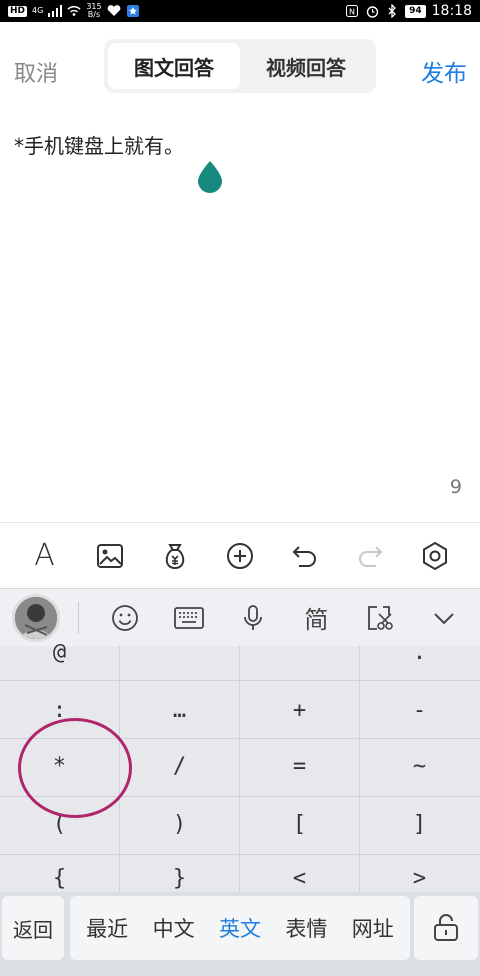  What do you see at coordinates (174, 928) in the screenshot?
I see `category-chinese: 中文` at bounding box center [174, 928].